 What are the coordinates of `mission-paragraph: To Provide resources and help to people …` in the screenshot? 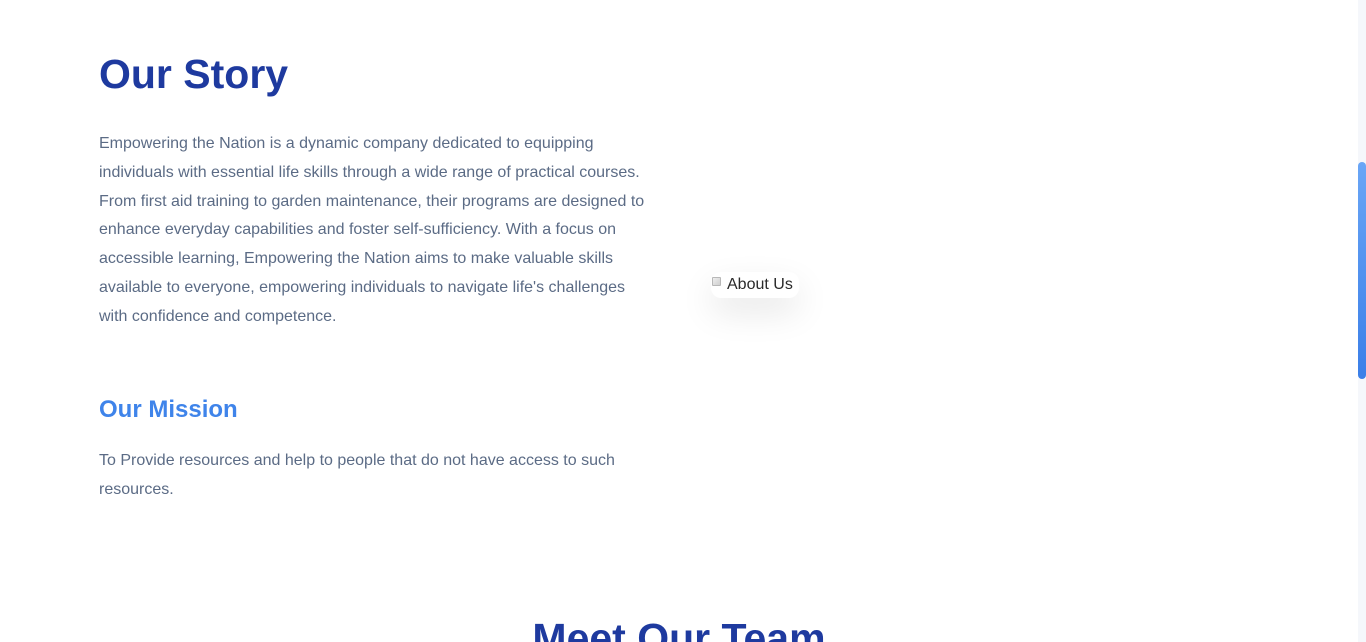 It's located at (357, 475).